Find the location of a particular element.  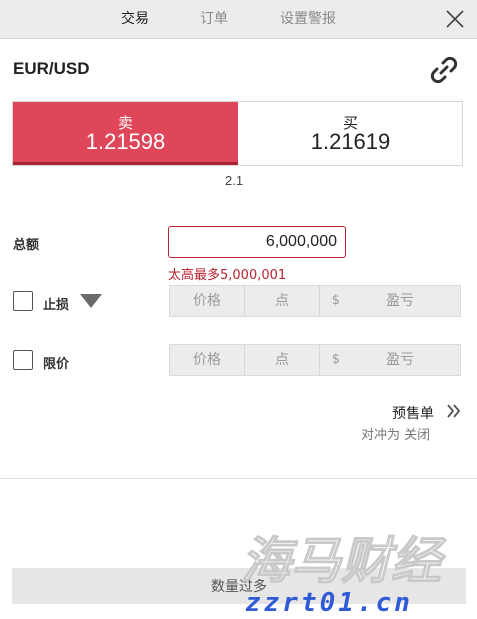

amount-label: 总额 is located at coordinates (26, 245).